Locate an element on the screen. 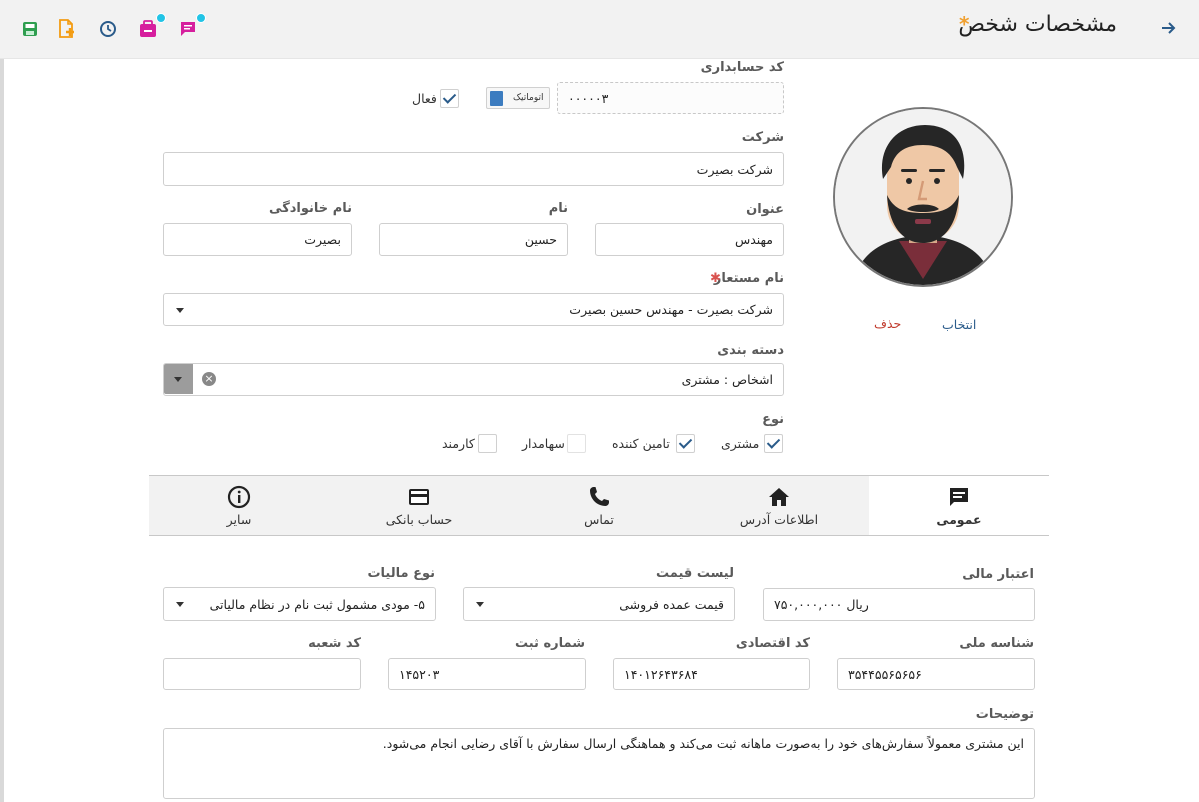  left-edge-rule is located at coordinates (2, 401).